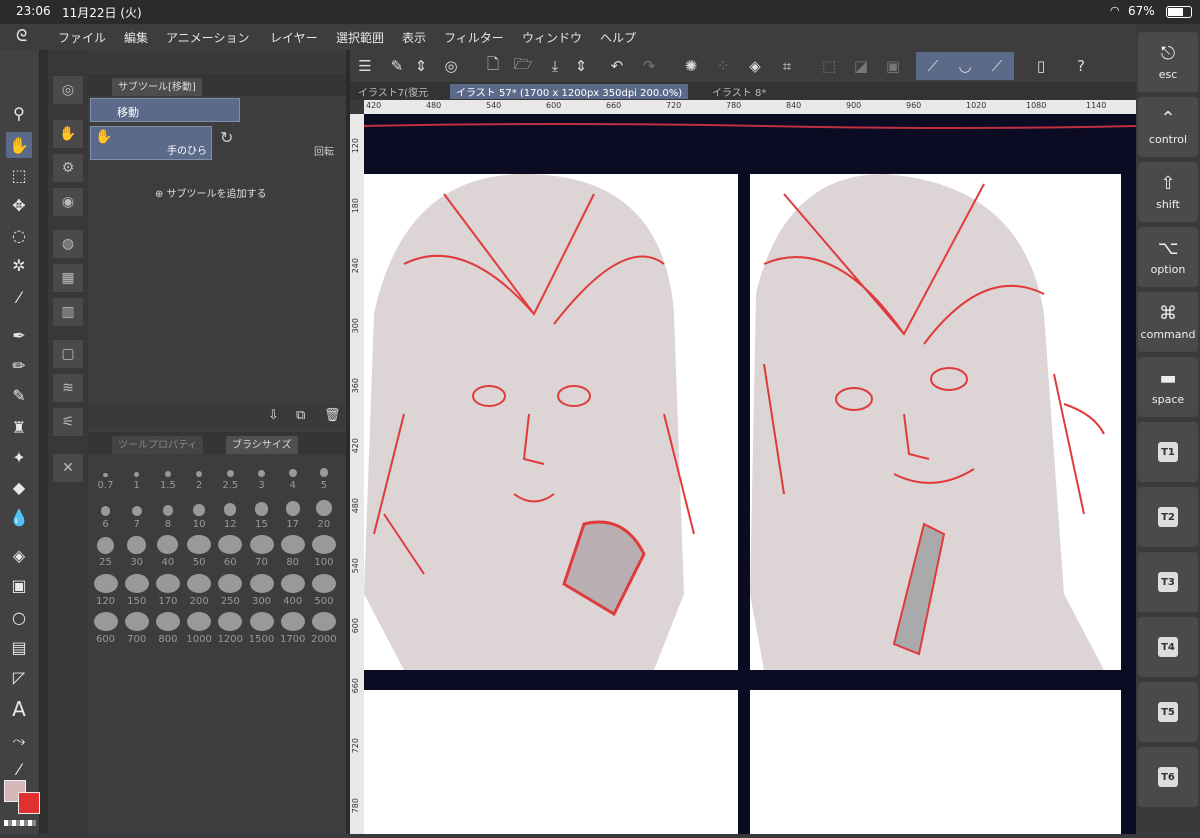  I want to click on brush-size-4: 4, so click(292, 474).